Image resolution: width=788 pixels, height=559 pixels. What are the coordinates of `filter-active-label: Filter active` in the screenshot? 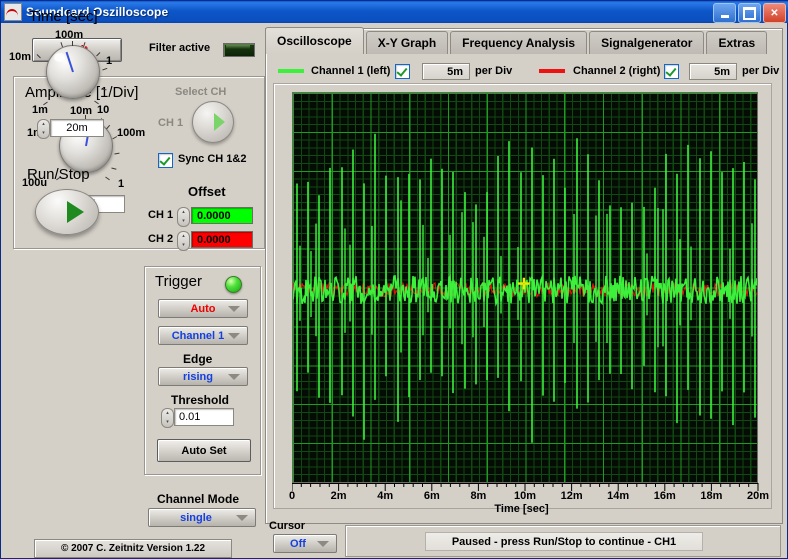 It's located at (180, 48).